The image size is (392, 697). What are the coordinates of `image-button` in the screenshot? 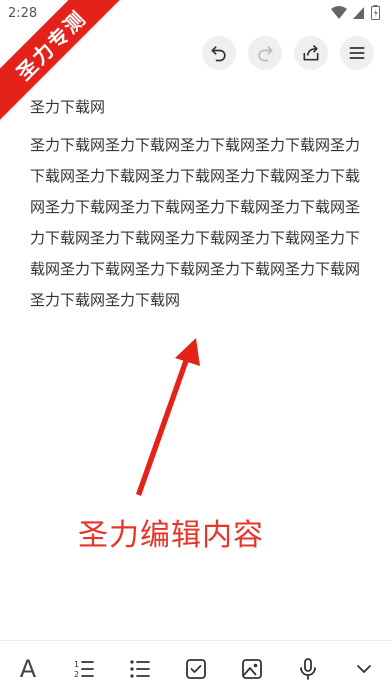 It's located at (252, 669).